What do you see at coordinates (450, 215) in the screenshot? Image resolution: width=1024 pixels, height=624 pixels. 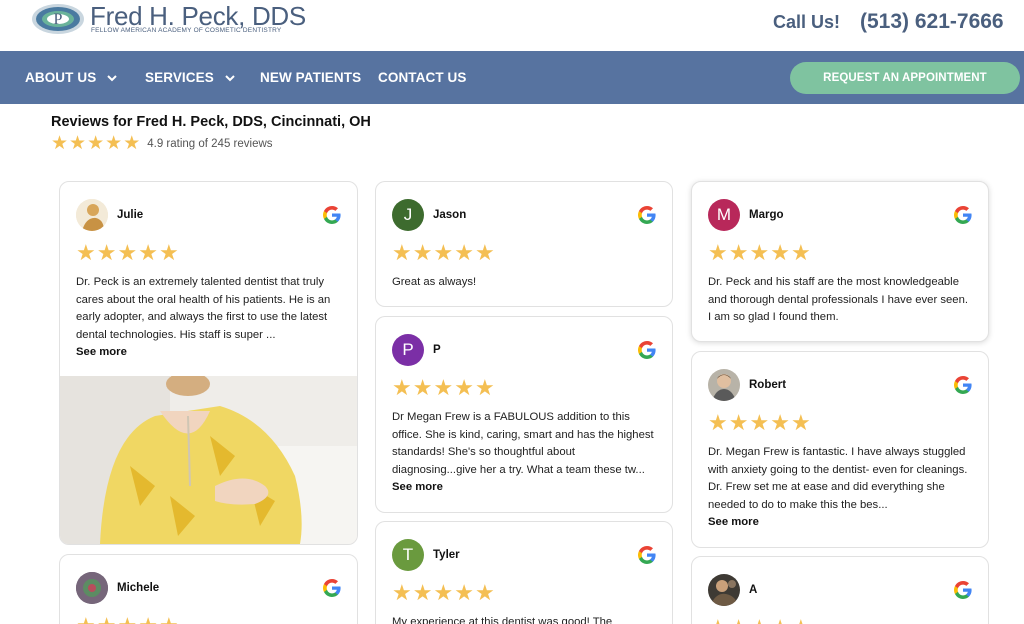 I see `reviewer-name: Jason` at bounding box center [450, 215].